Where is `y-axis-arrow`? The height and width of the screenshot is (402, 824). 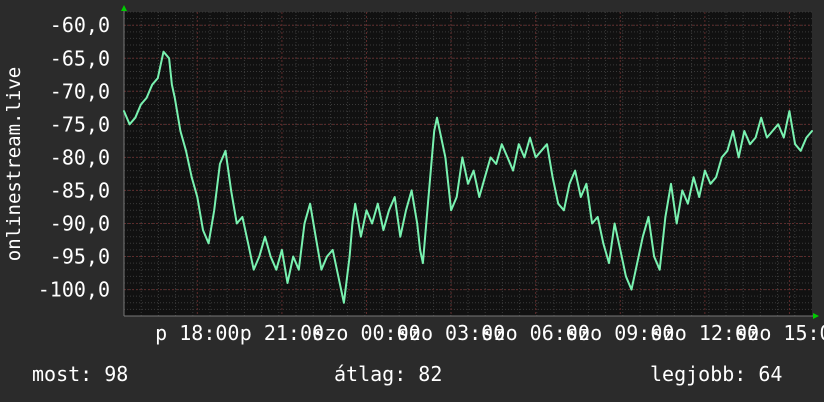 y-axis-arrow is located at coordinates (124, 8).